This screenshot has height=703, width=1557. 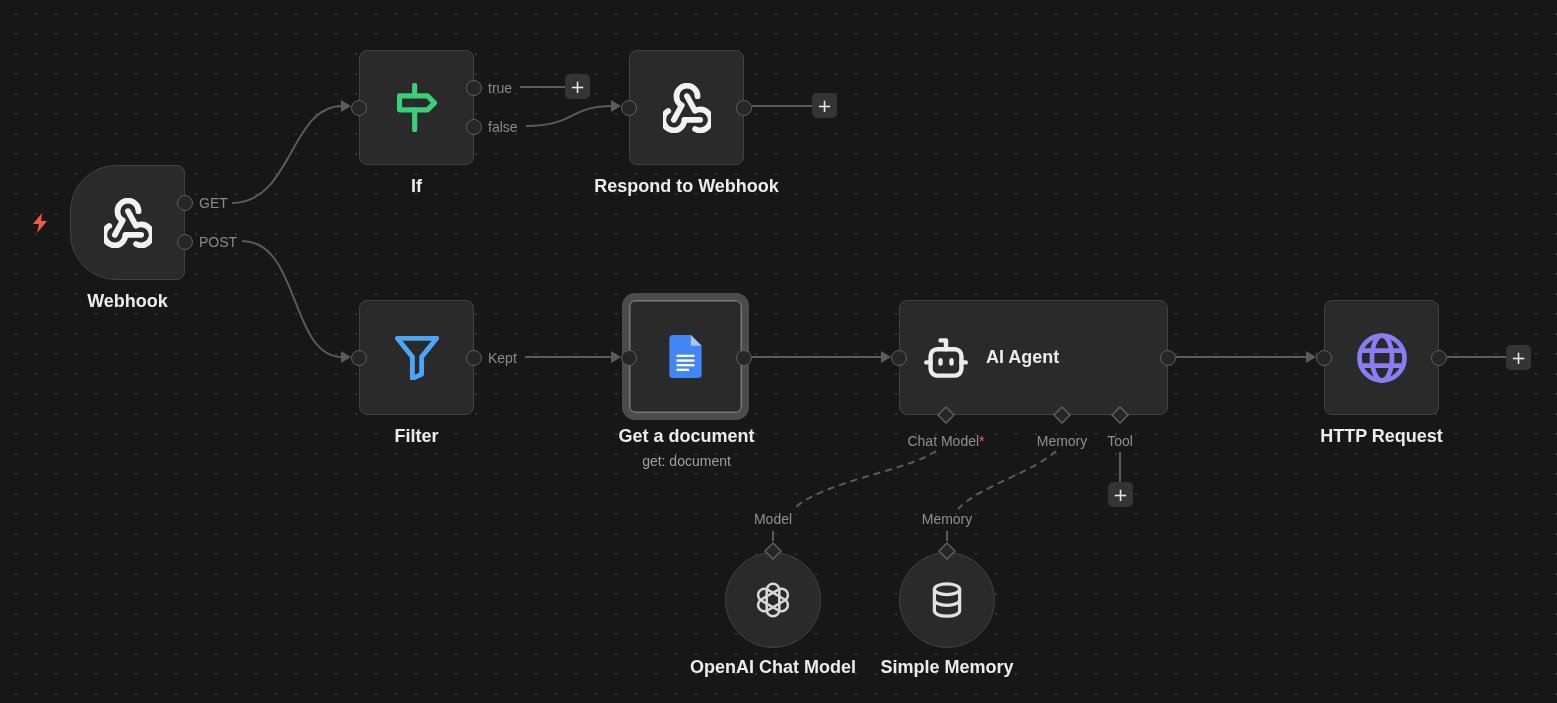 I want to click on connector-label: Tool, so click(x=1120, y=441).